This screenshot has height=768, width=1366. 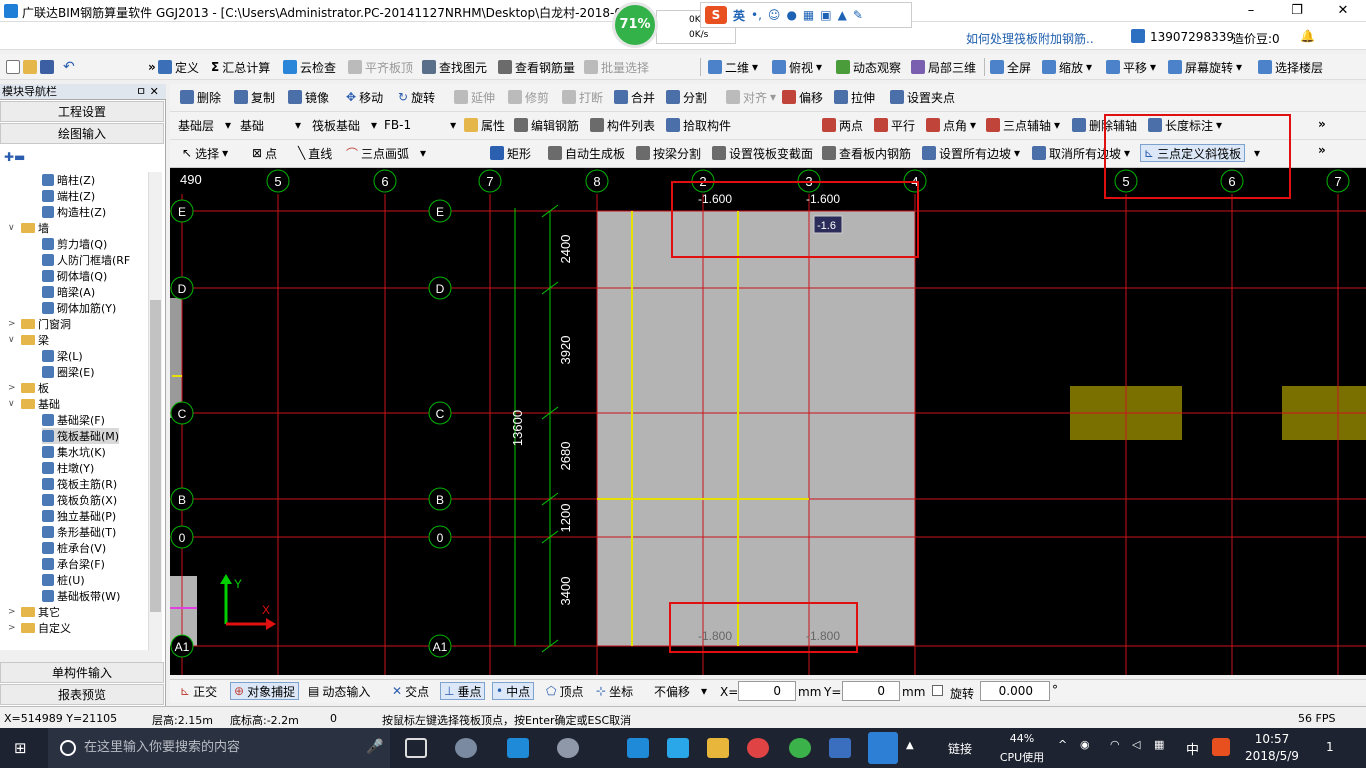 I want to click on tree-scrollbar, so click(x=155, y=411).